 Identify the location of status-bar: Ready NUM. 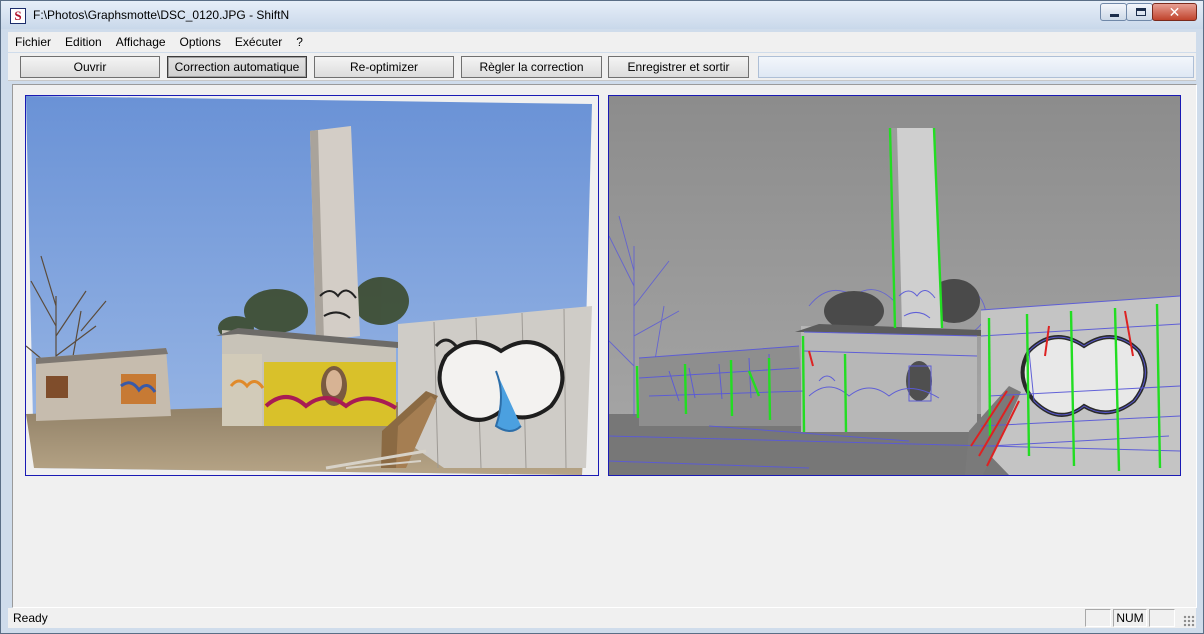
(602, 618).